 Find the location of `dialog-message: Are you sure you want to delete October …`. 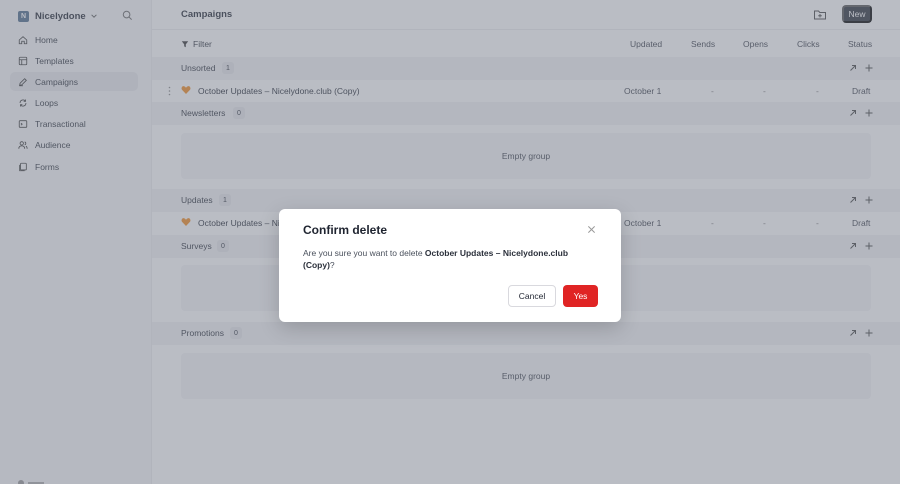

dialog-message: Are you sure you want to delete October … is located at coordinates (448, 259).